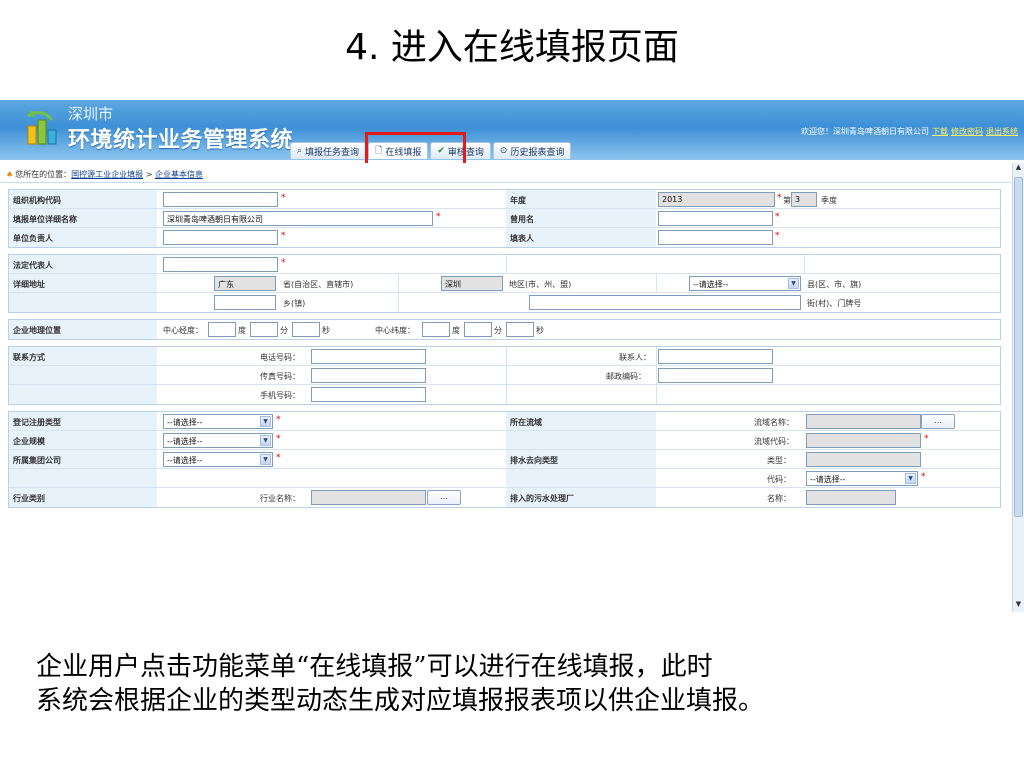  What do you see at coordinates (716, 199) in the screenshot?
I see `year-input: 2013` at bounding box center [716, 199].